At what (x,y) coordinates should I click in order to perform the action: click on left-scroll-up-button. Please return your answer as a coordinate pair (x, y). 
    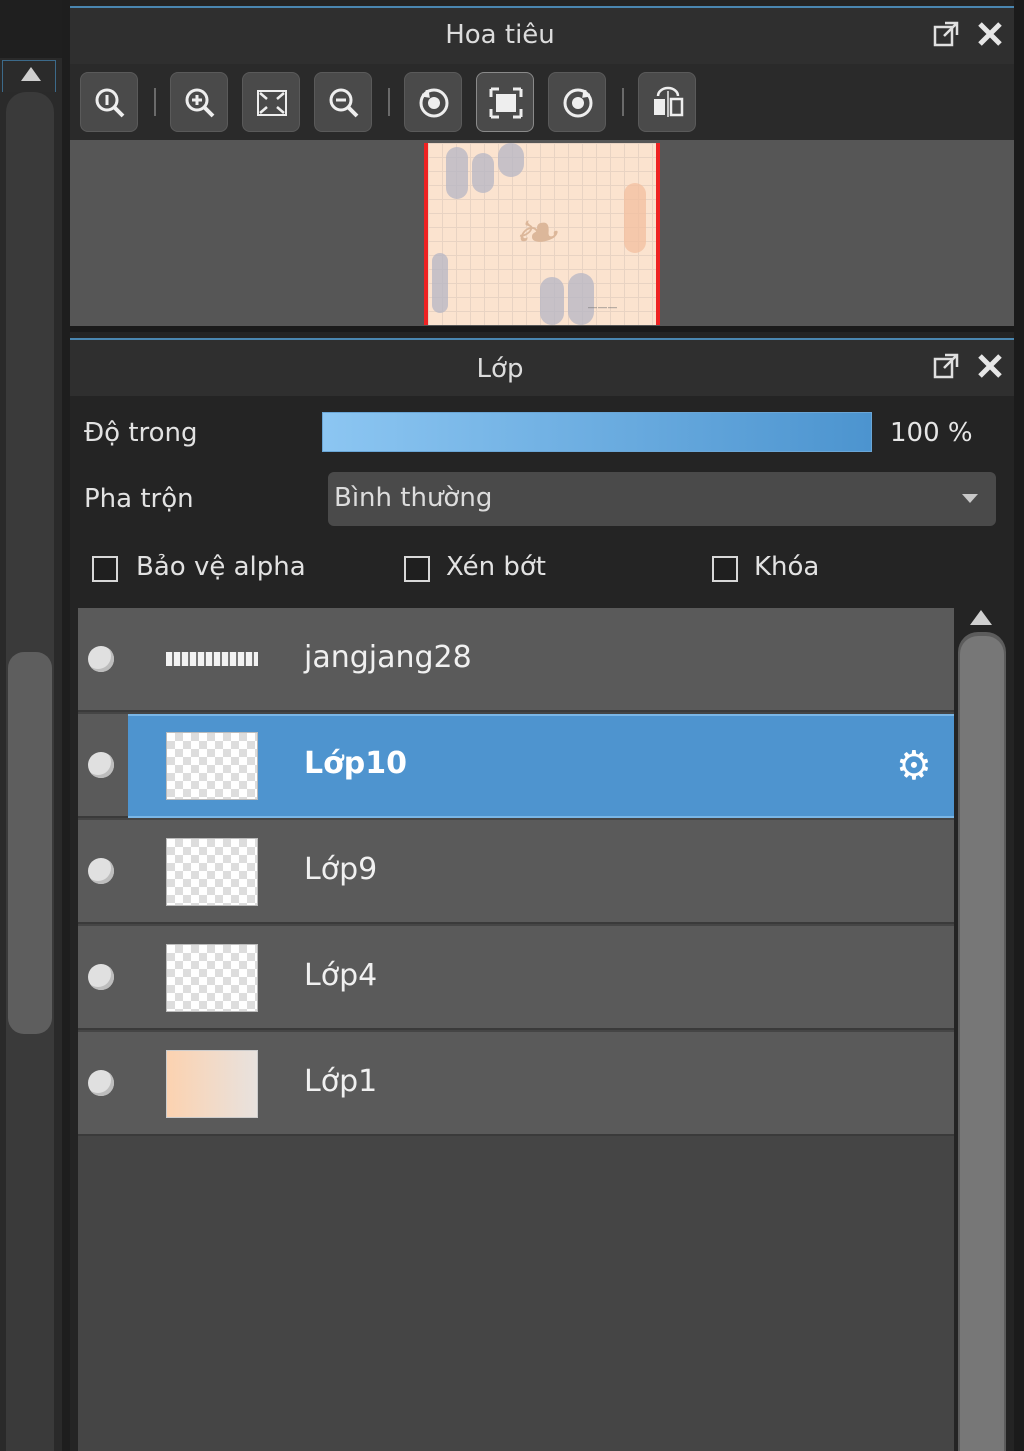
    Looking at the image, I should click on (29, 76).